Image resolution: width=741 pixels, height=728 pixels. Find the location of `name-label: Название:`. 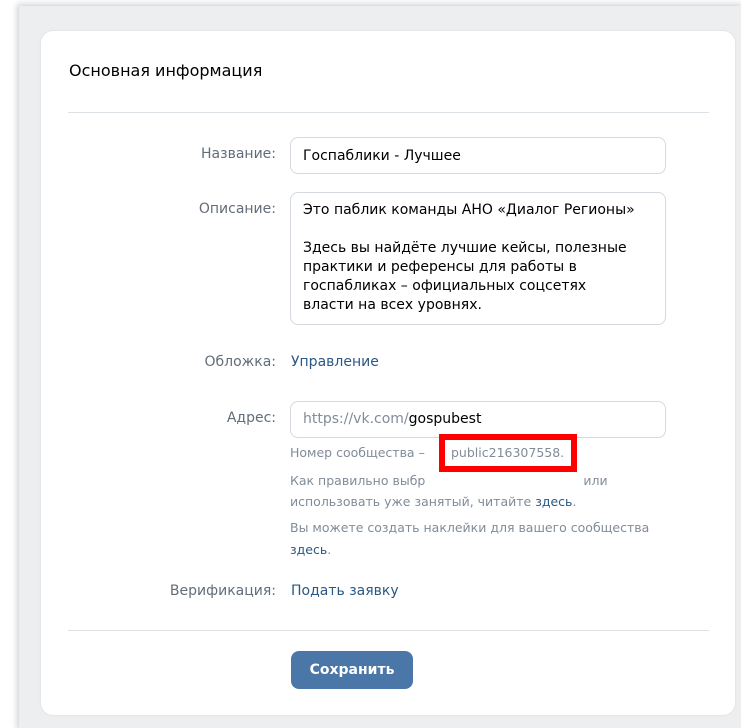

name-label: Название: is located at coordinates (238, 154).